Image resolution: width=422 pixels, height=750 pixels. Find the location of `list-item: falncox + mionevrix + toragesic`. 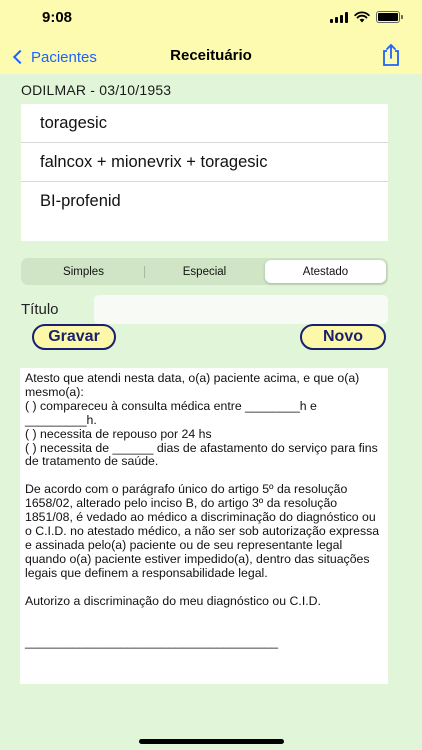

list-item: falncox + mionevrix + toragesic is located at coordinates (204, 162).